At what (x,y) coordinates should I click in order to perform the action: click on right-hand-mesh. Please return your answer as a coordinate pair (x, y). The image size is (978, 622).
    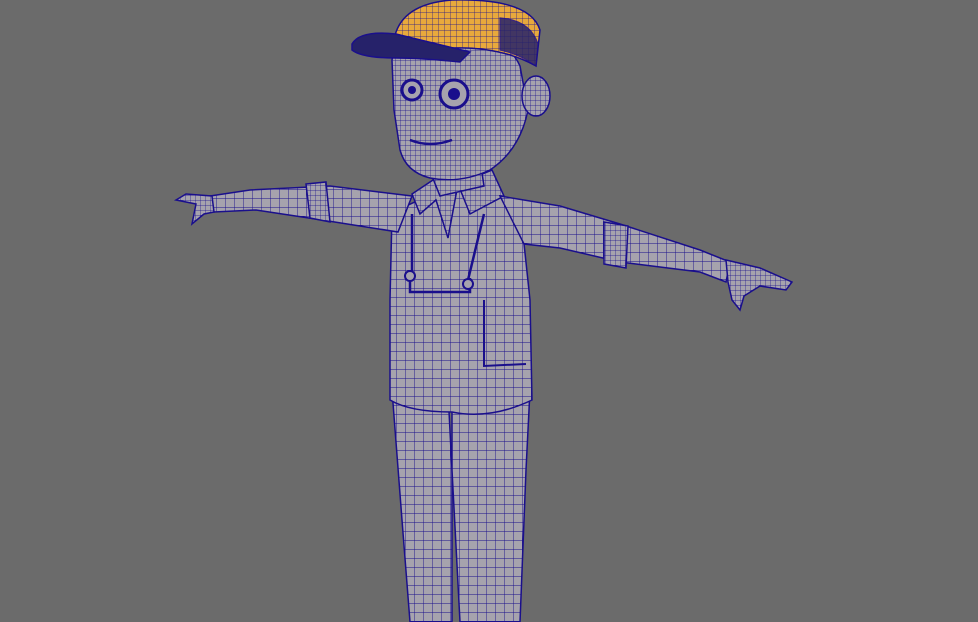
    Looking at the image, I should click on (759, 285).